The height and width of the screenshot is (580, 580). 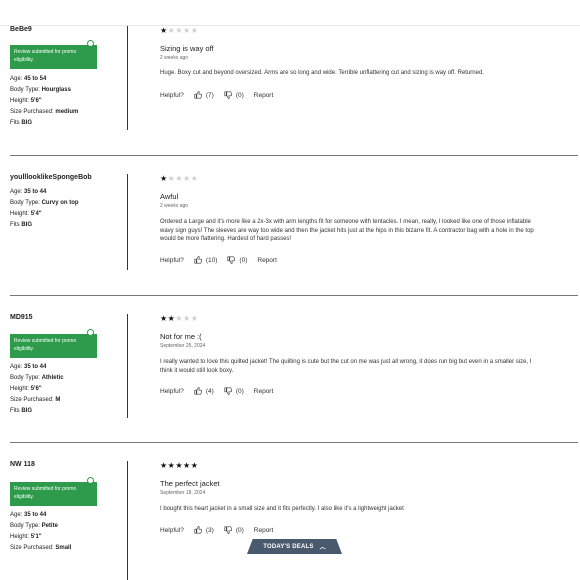 I want to click on reviewer-body-type: Body Type: Athletic, so click(x=37, y=378).